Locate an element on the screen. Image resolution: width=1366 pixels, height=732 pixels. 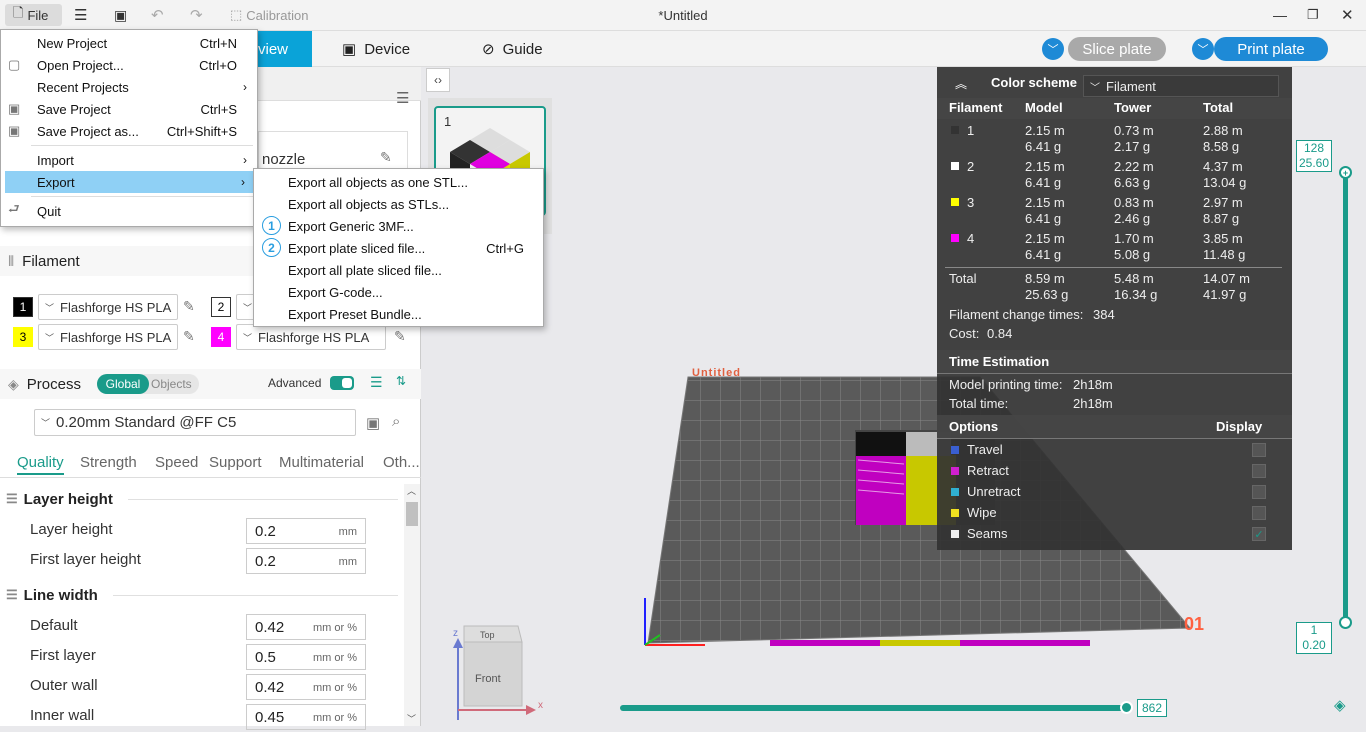
options-header: Options is located at coordinates (974, 426).